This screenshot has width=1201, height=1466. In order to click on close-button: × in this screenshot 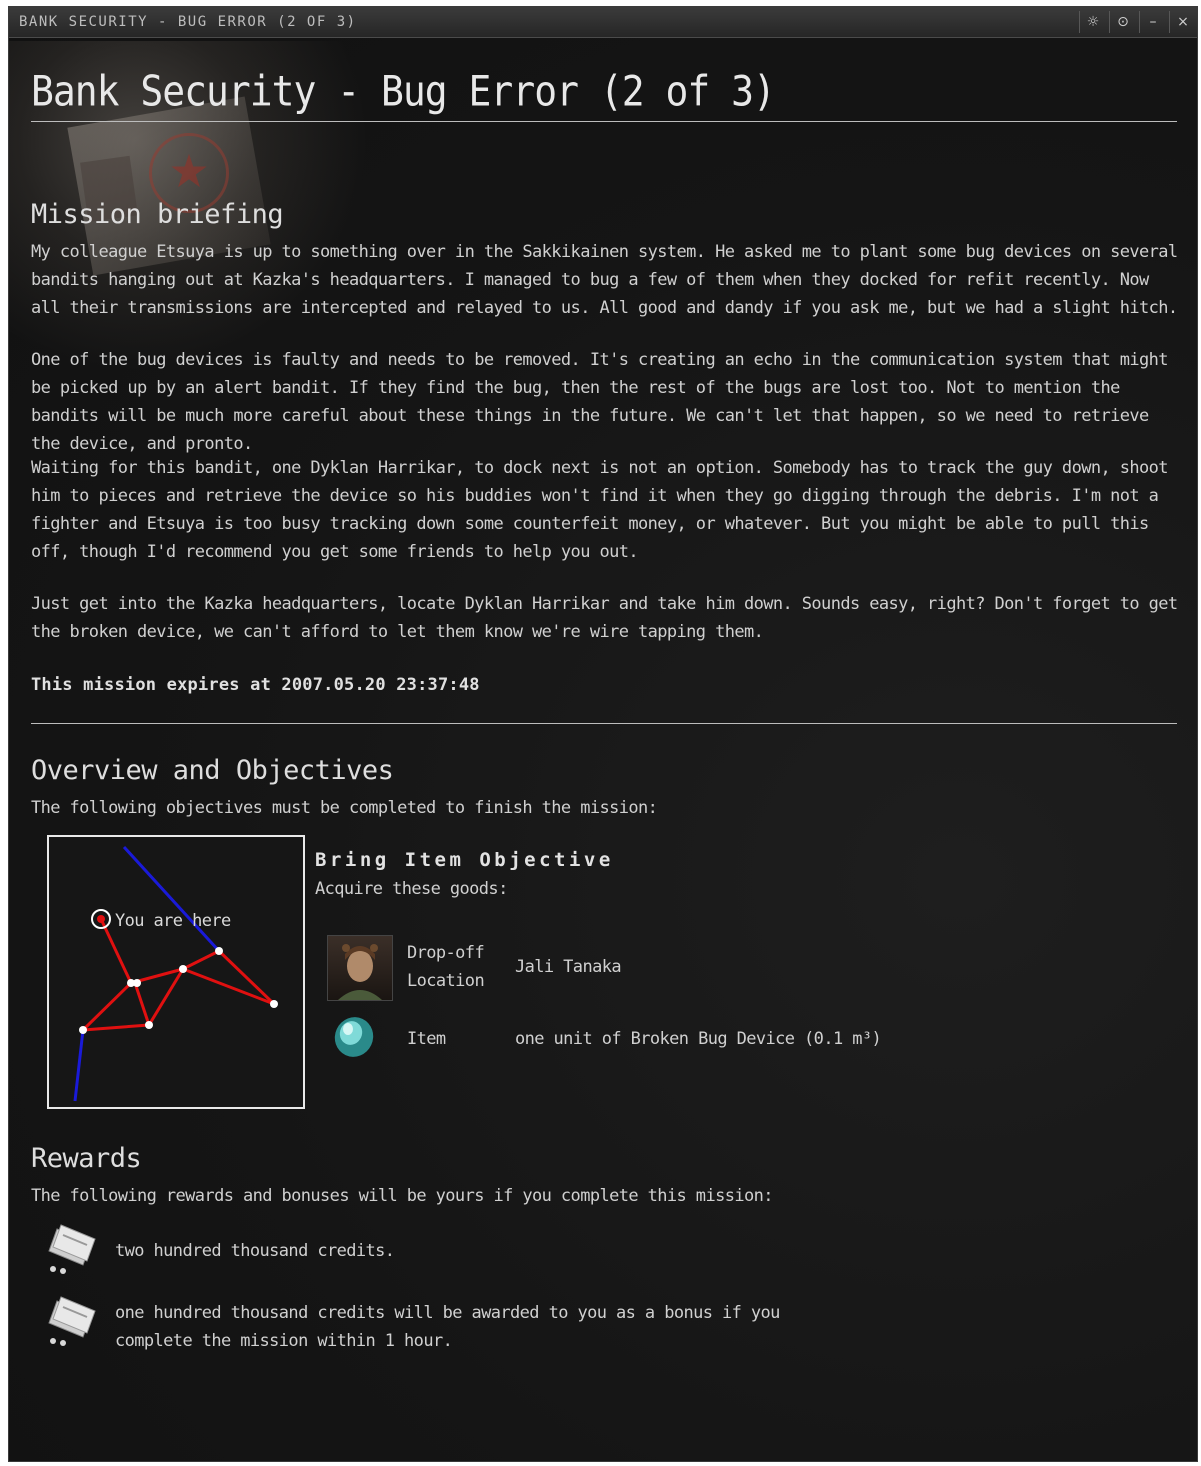, I will do `click(1182, 22)`.